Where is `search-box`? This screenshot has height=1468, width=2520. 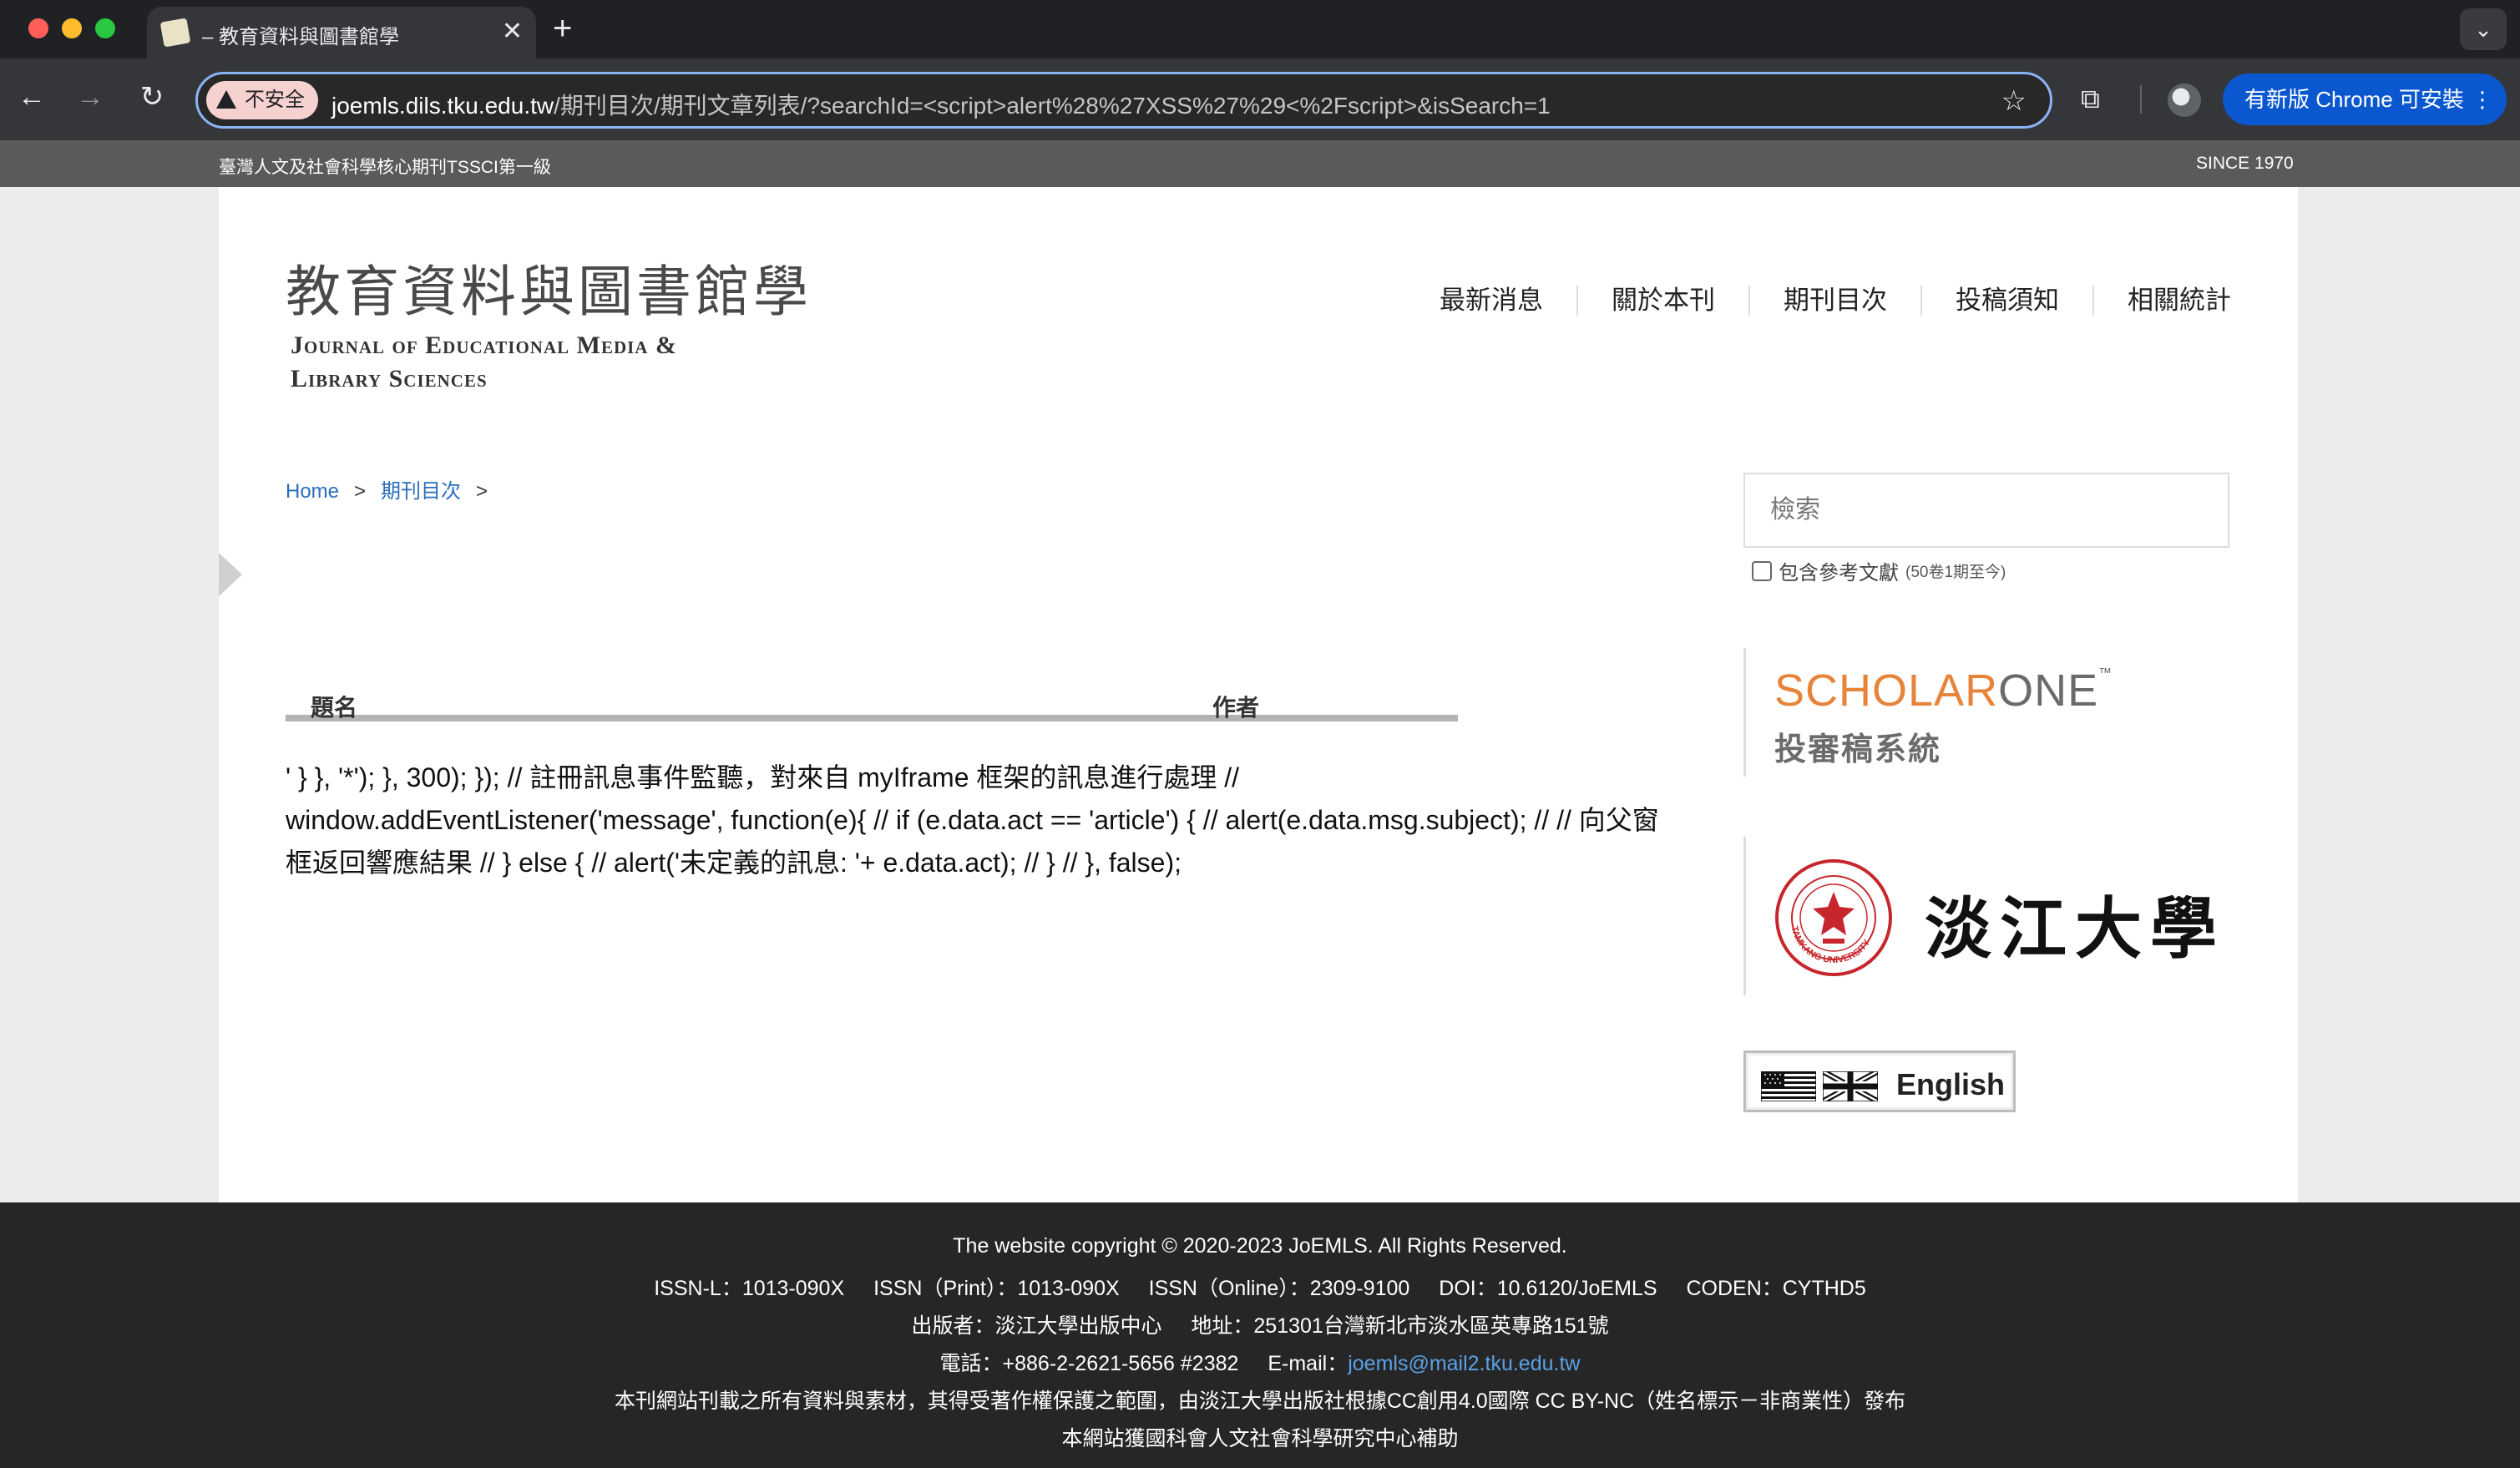 search-box is located at coordinates (1986, 510).